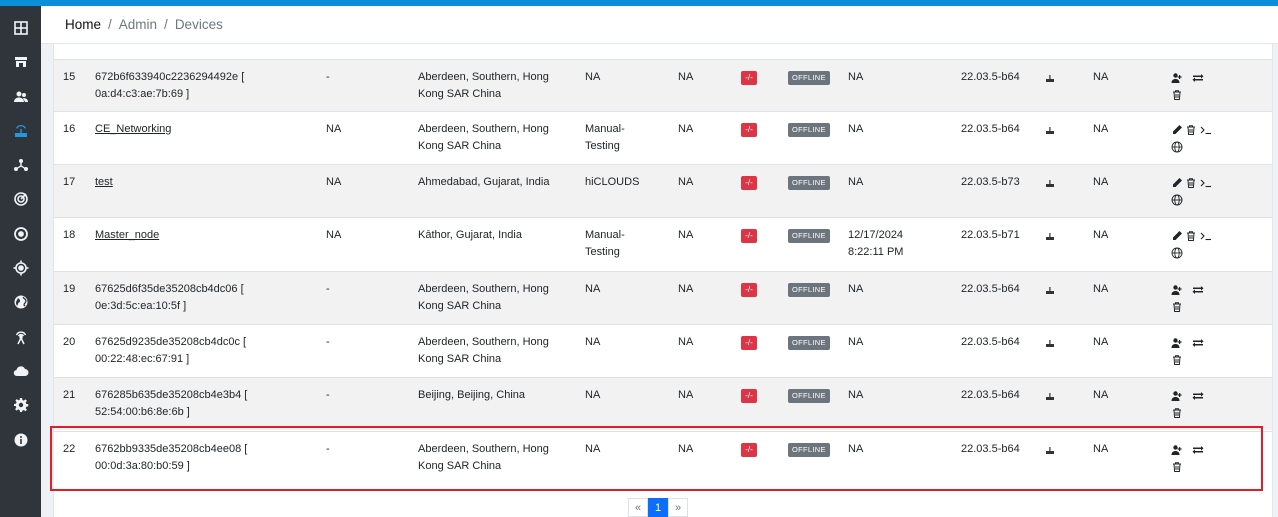 The image size is (1278, 517). Describe the element at coordinates (472, 395) in the screenshot. I see `device-location: Beijing, Beijing, China` at that location.